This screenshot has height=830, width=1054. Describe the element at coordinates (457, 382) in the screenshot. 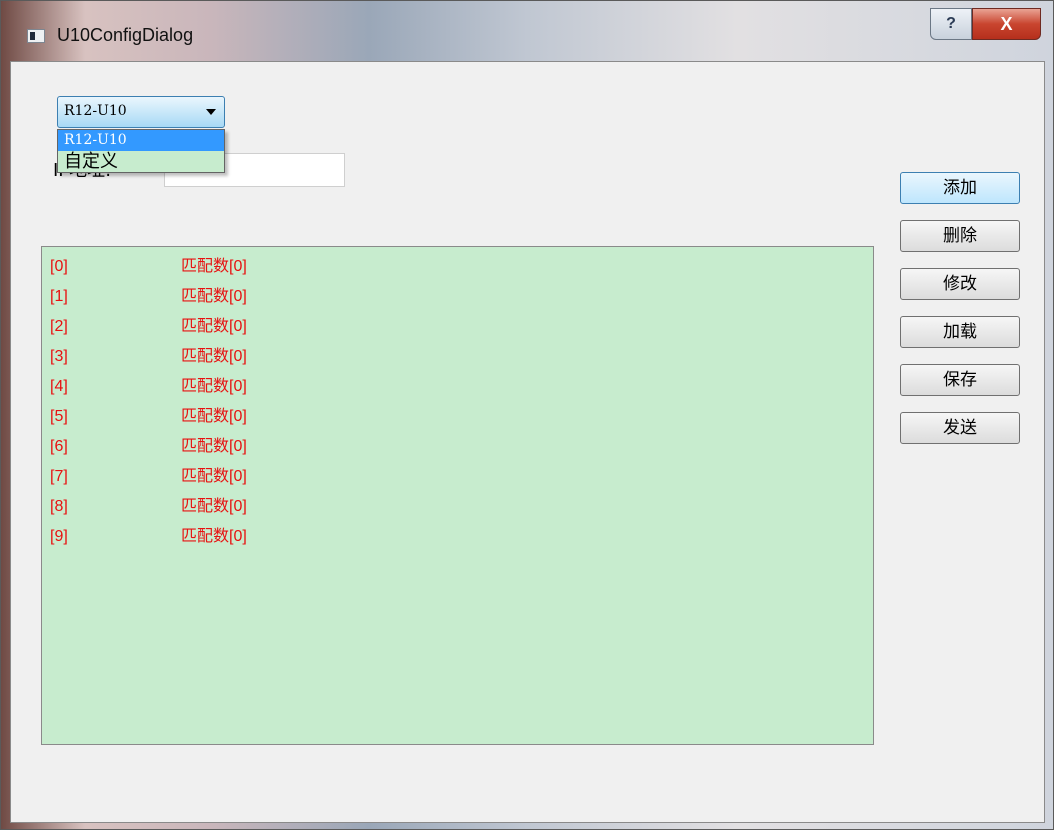

I see `list-item: [4] 匹配数[0]` at that location.